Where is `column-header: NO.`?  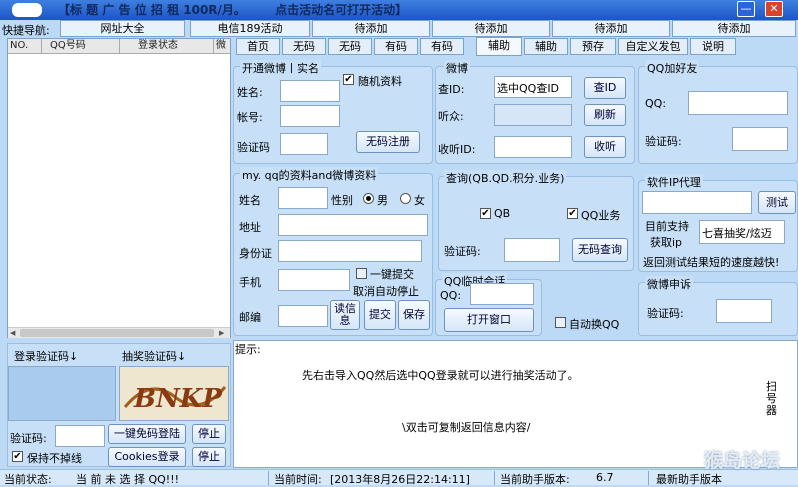
column-header: NO. is located at coordinates (25, 46).